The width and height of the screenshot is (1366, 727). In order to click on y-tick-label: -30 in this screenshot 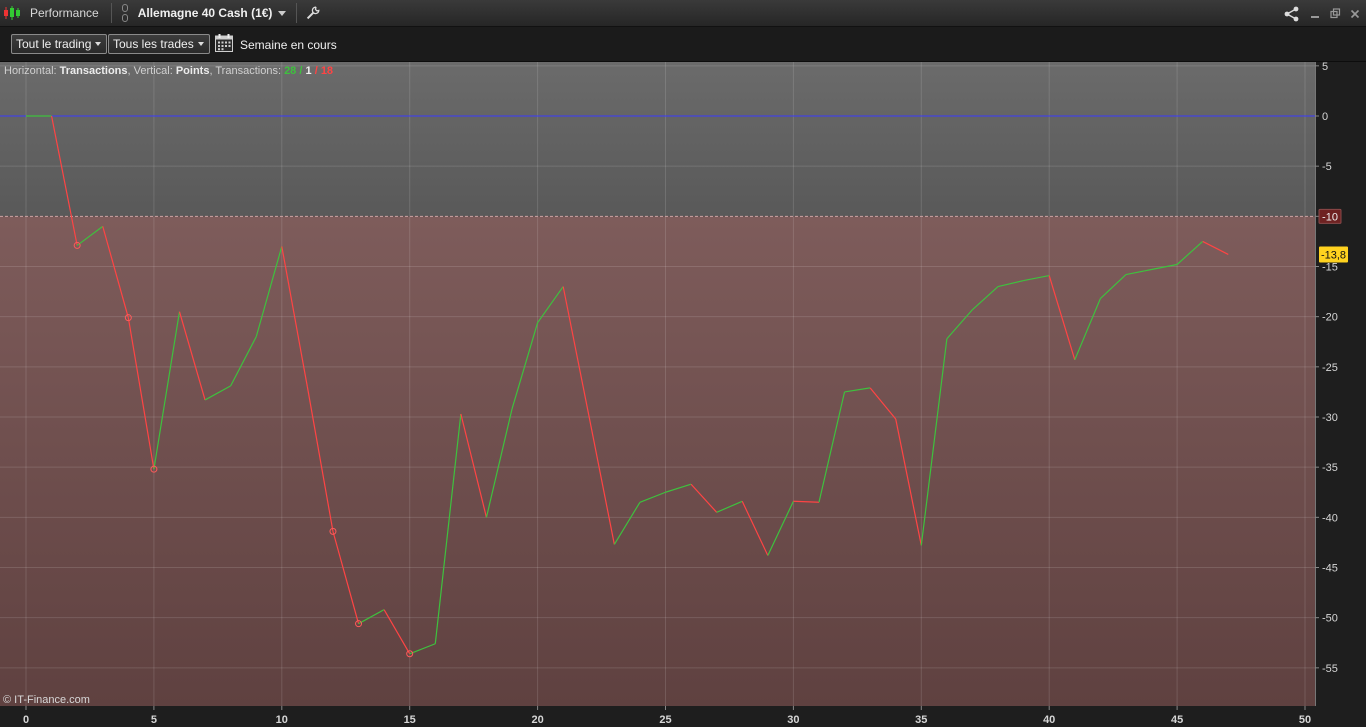, I will do `click(1330, 418)`.